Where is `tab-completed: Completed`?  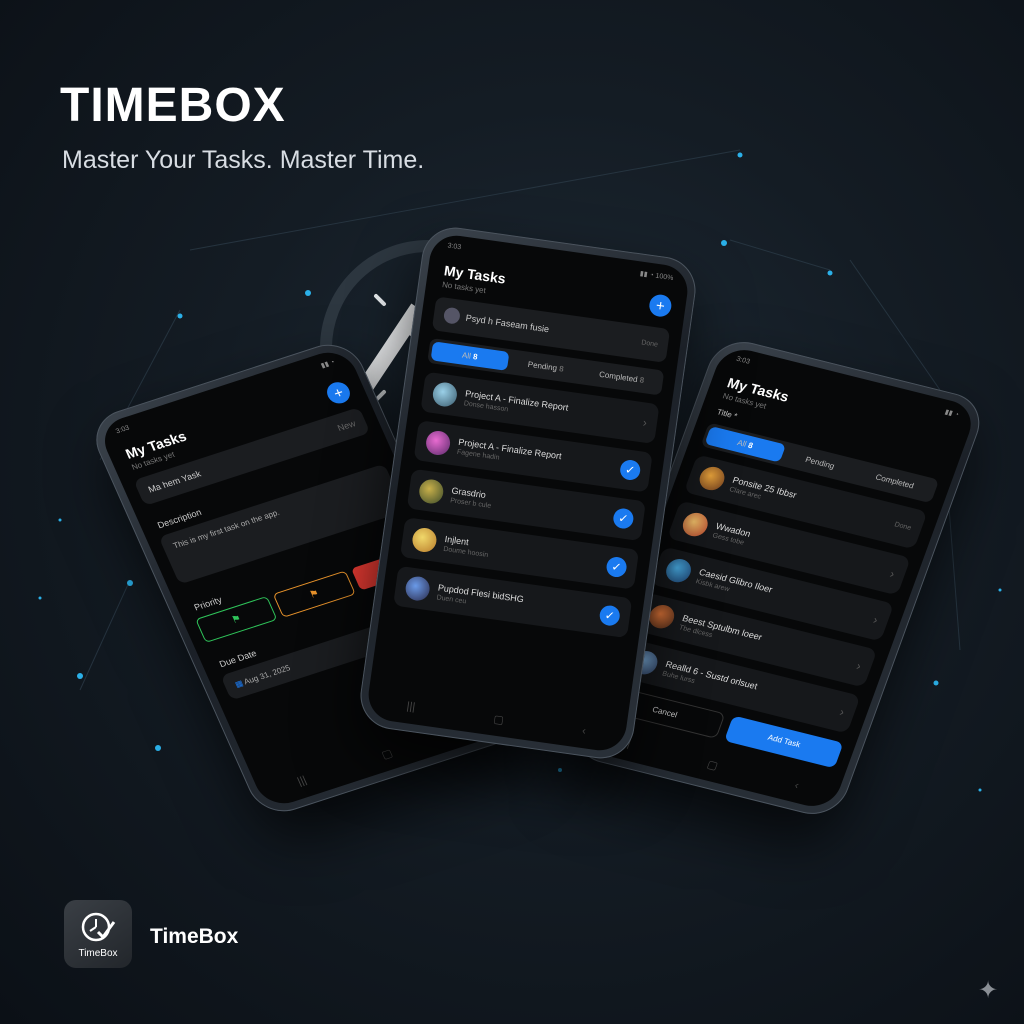
tab-completed: Completed is located at coordinates (894, 481).